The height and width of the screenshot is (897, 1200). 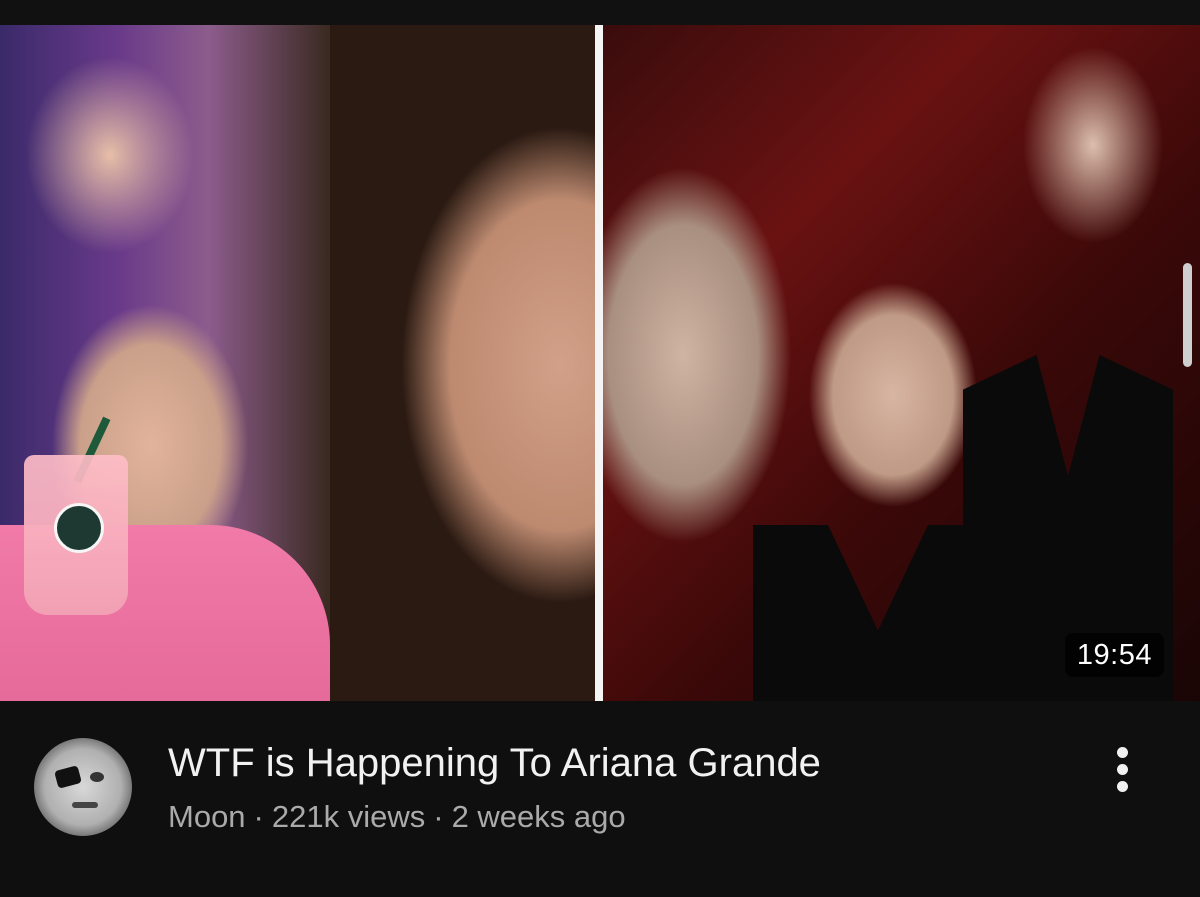 I want to click on scroll-indicator, so click(x=1187, y=315).